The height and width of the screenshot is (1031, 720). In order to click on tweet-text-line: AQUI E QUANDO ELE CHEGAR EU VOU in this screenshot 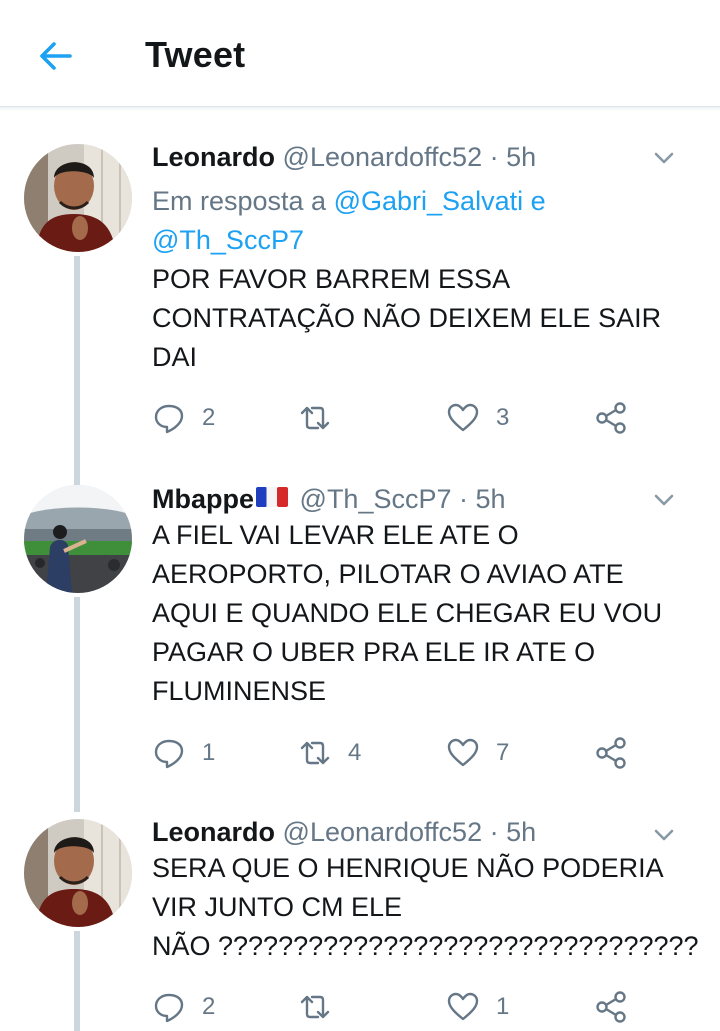, I will do `click(407, 613)`.